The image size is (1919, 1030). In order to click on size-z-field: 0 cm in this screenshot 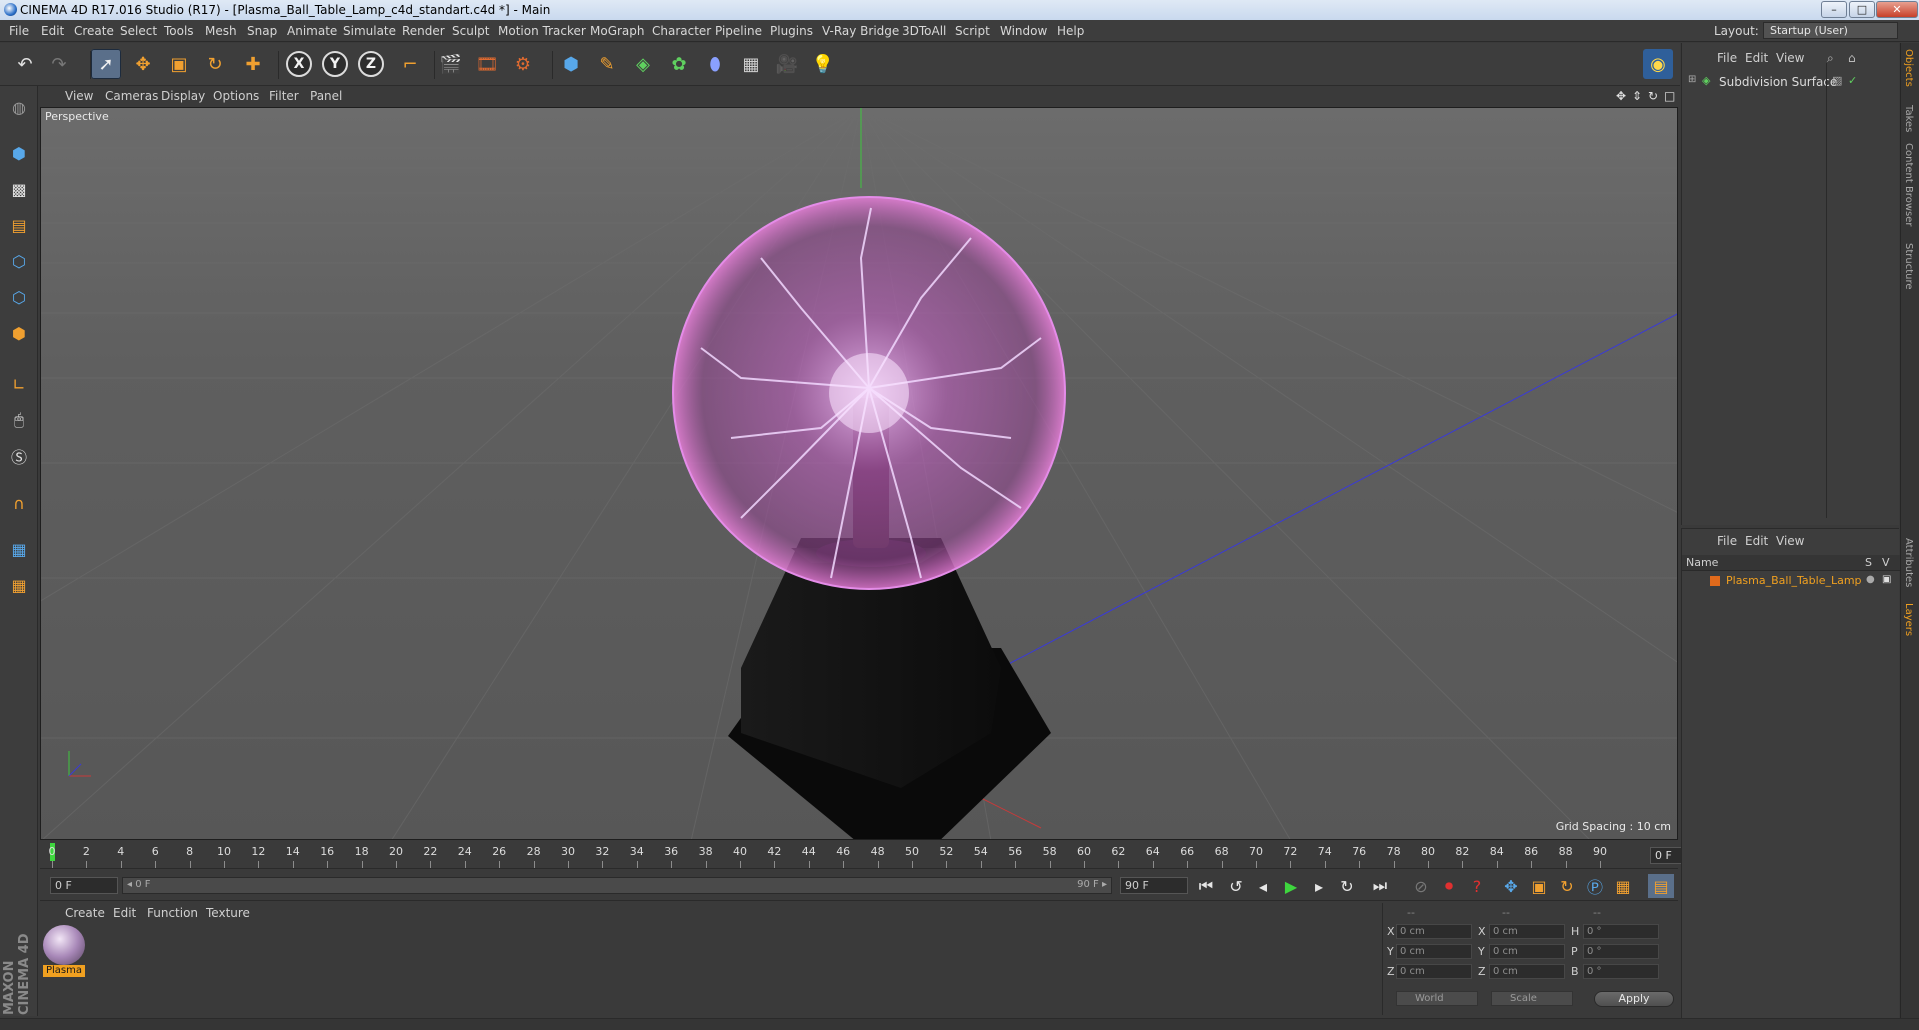, I will do `click(1527, 971)`.